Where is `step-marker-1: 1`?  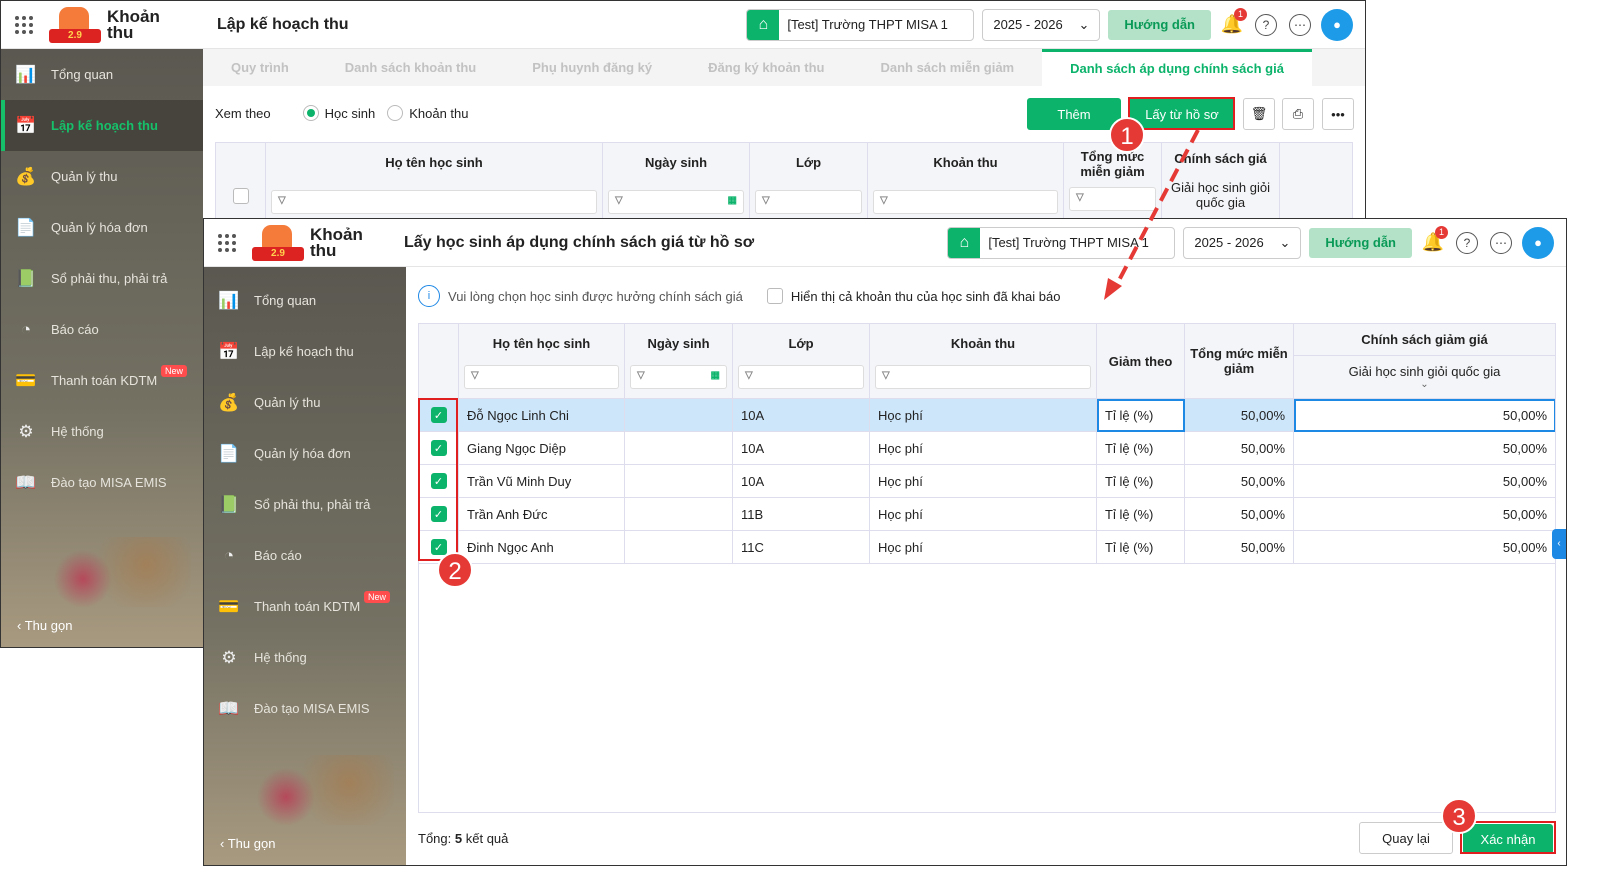
step-marker-1: 1 is located at coordinates (1127, 135).